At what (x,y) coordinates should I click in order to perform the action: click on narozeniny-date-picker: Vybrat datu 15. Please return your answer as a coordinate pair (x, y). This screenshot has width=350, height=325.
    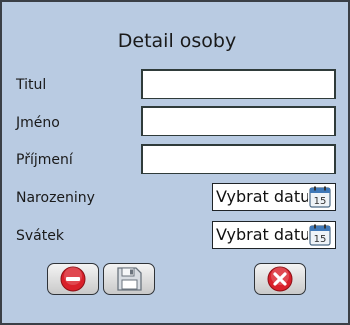
    Looking at the image, I should click on (274, 197).